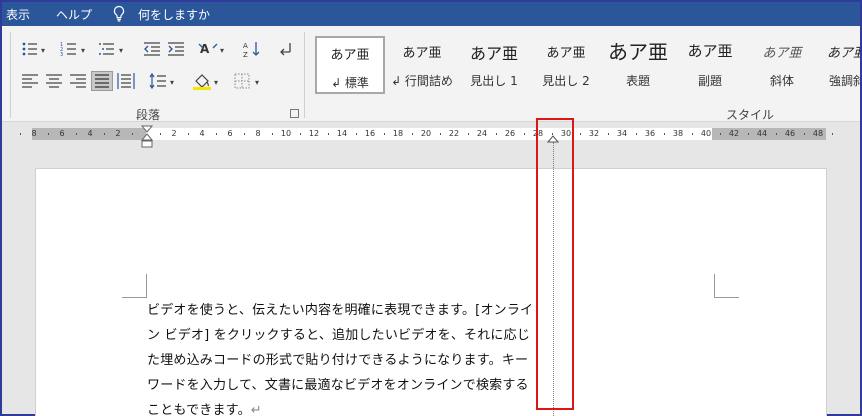 This screenshot has height=416, width=862. What do you see at coordinates (30, 49) in the screenshot?
I see `bullets-icon` at bounding box center [30, 49].